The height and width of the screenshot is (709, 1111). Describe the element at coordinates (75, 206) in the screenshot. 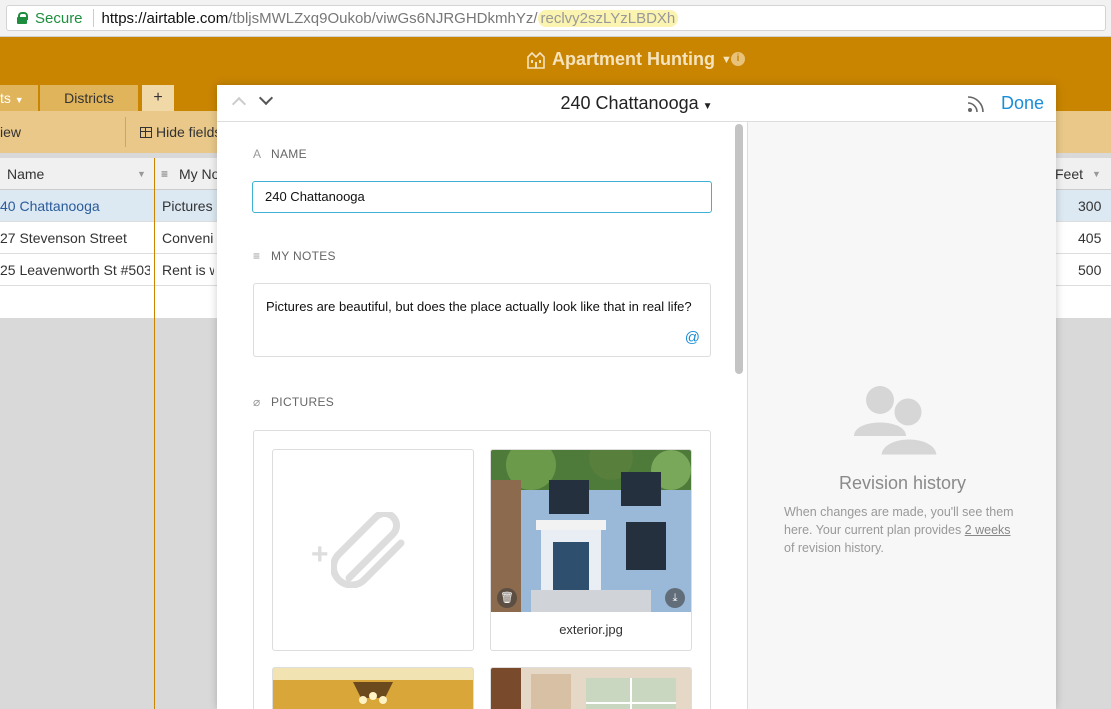

I see `cell-name: 40 Chattanooga` at that location.